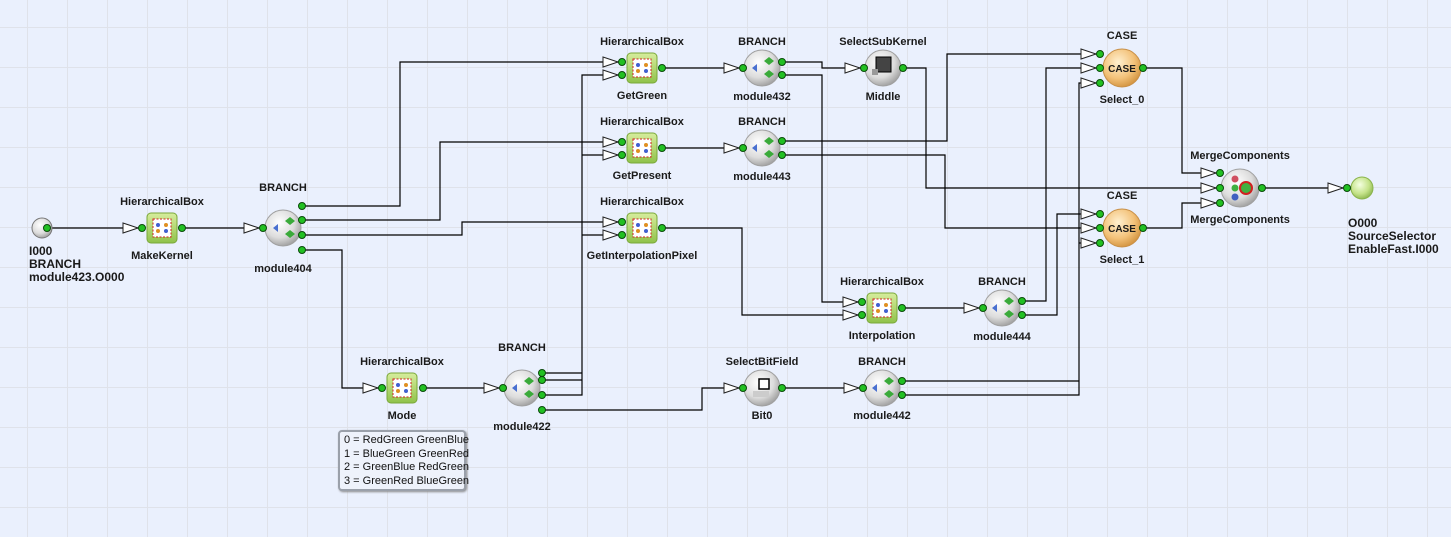 The width and height of the screenshot is (1451, 537). I want to click on node-bit0: SelectBitField Bit0, so click(760, 389).